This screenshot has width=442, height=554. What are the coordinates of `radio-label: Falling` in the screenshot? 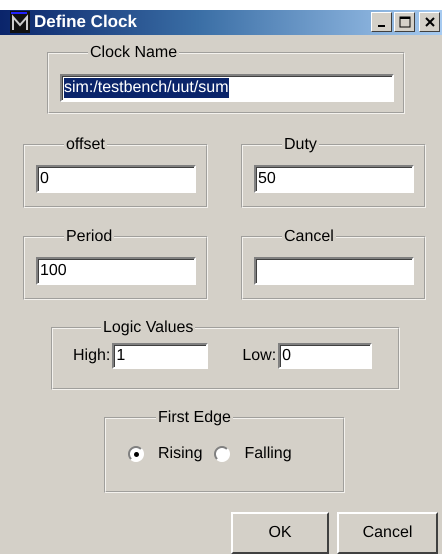 It's located at (268, 454).